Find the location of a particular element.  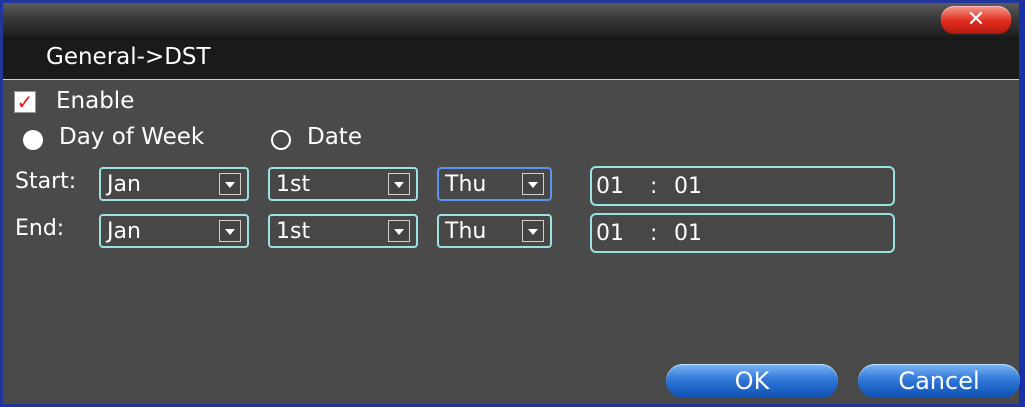

start-month-value: Jan is located at coordinates (124, 184).